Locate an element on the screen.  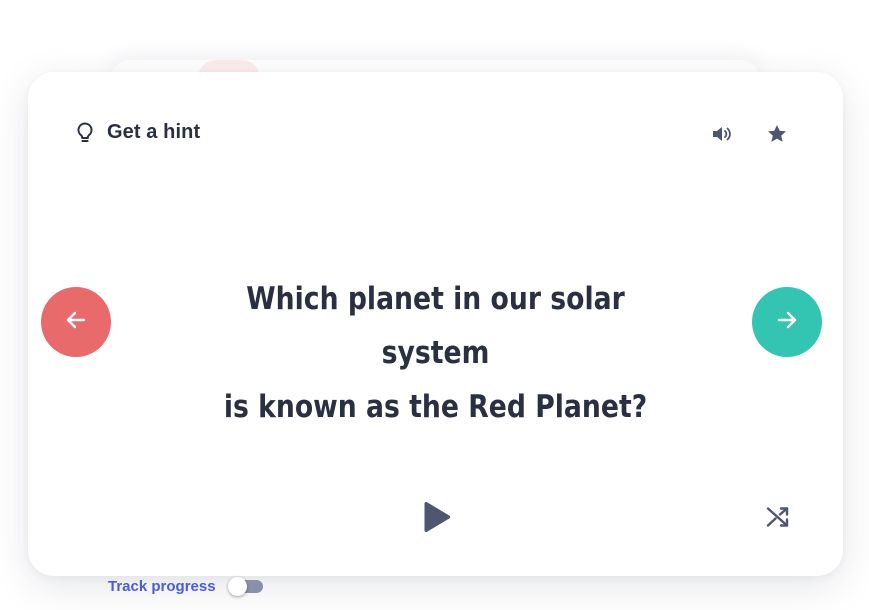
question-line-1: Which planet in our solar system is located at coordinates (435, 326).